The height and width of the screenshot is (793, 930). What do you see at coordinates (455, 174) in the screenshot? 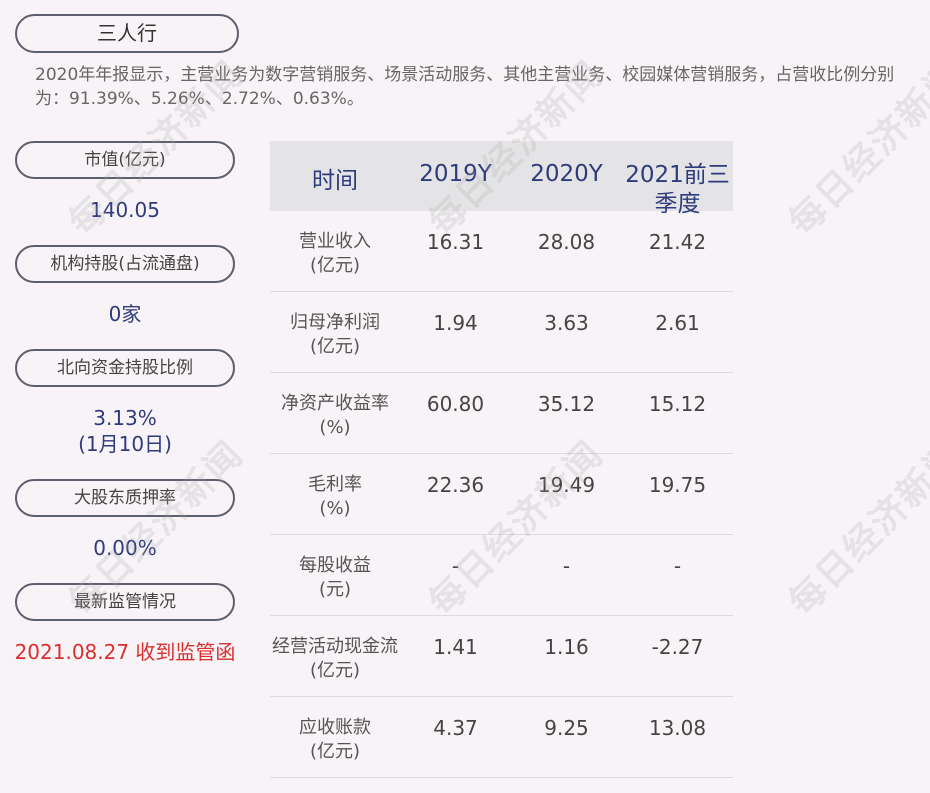
I see `header-2019: 2019Y` at bounding box center [455, 174].